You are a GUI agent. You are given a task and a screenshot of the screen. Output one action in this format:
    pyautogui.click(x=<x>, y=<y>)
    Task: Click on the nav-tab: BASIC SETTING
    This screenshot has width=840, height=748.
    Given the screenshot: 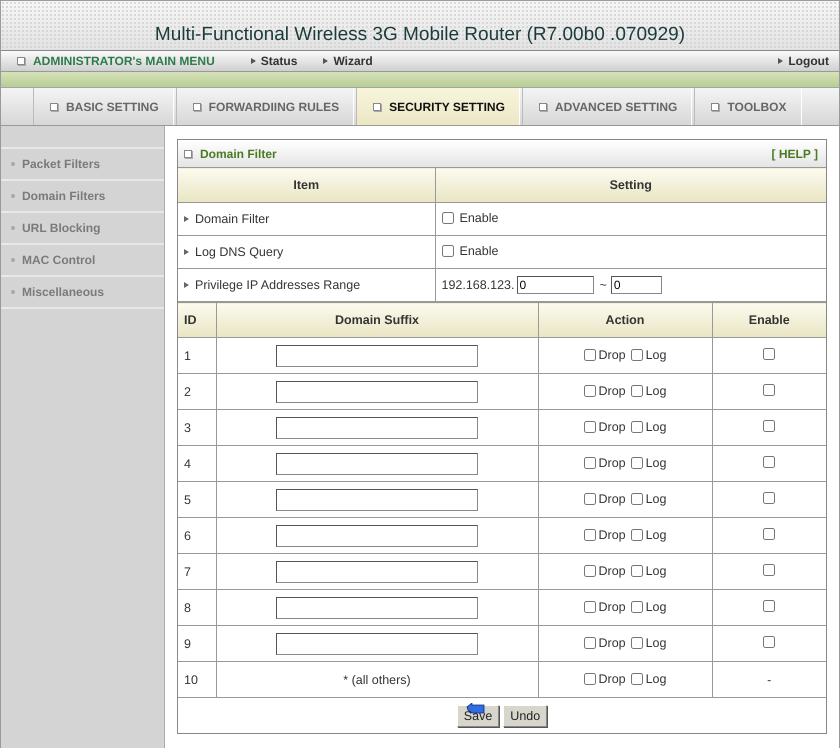 What is the action you would take?
    pyautogui.click(x=103, y=106)
    